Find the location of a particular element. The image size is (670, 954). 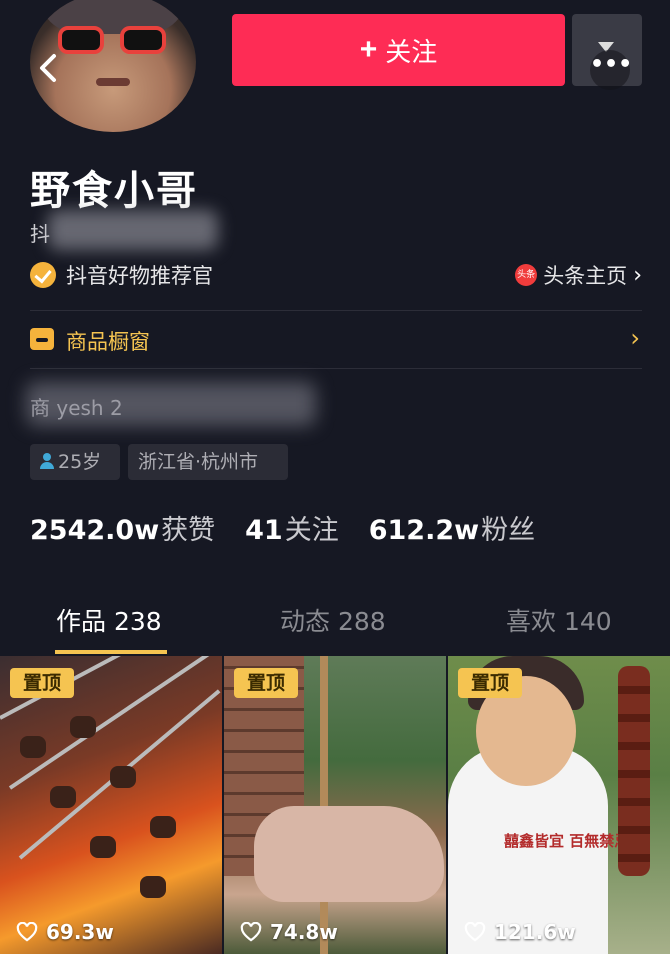

follow-button-label: 关注 is located at coordinates (411, 51).